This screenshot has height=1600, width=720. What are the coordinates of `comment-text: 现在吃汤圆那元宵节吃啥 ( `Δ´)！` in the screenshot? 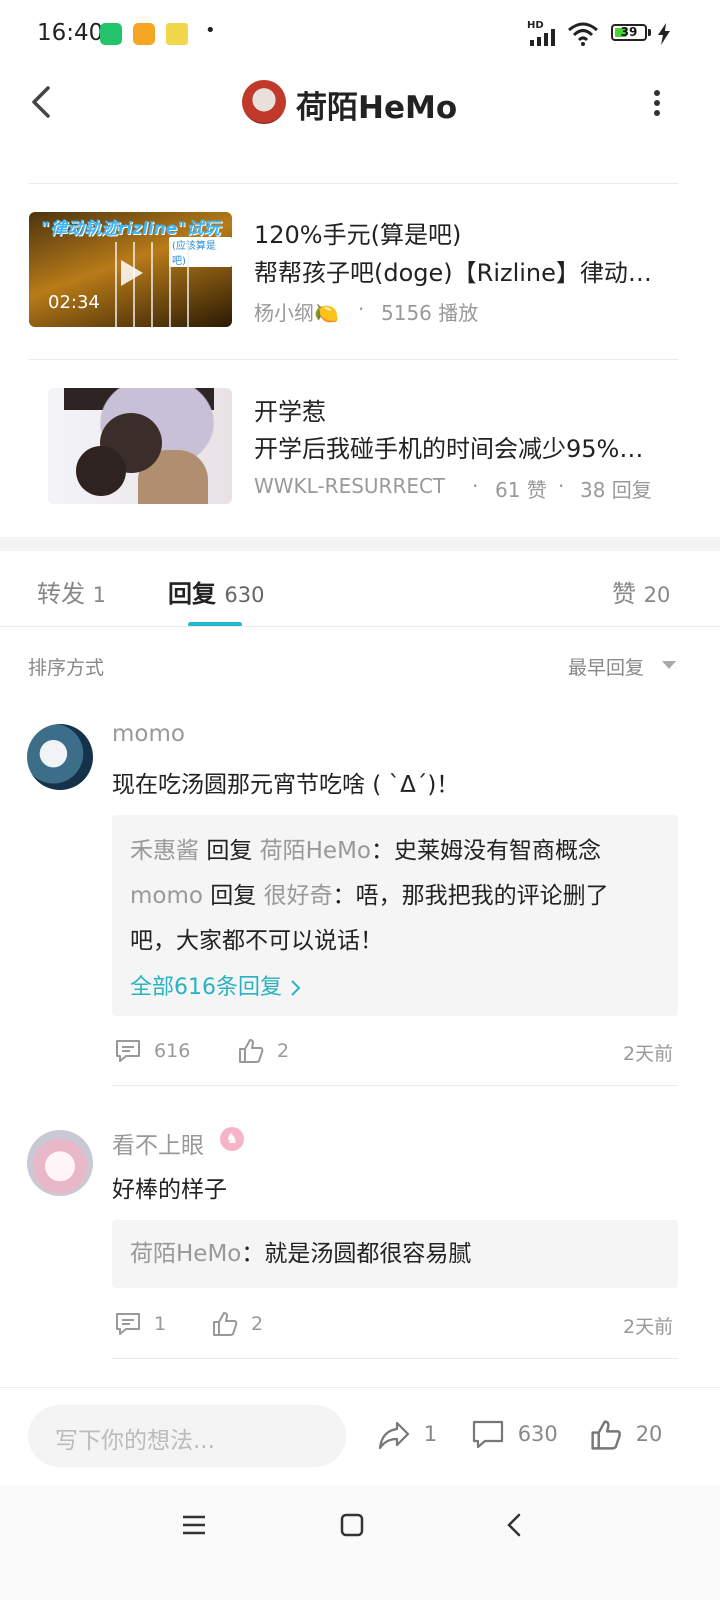 It's located at (286, 785).